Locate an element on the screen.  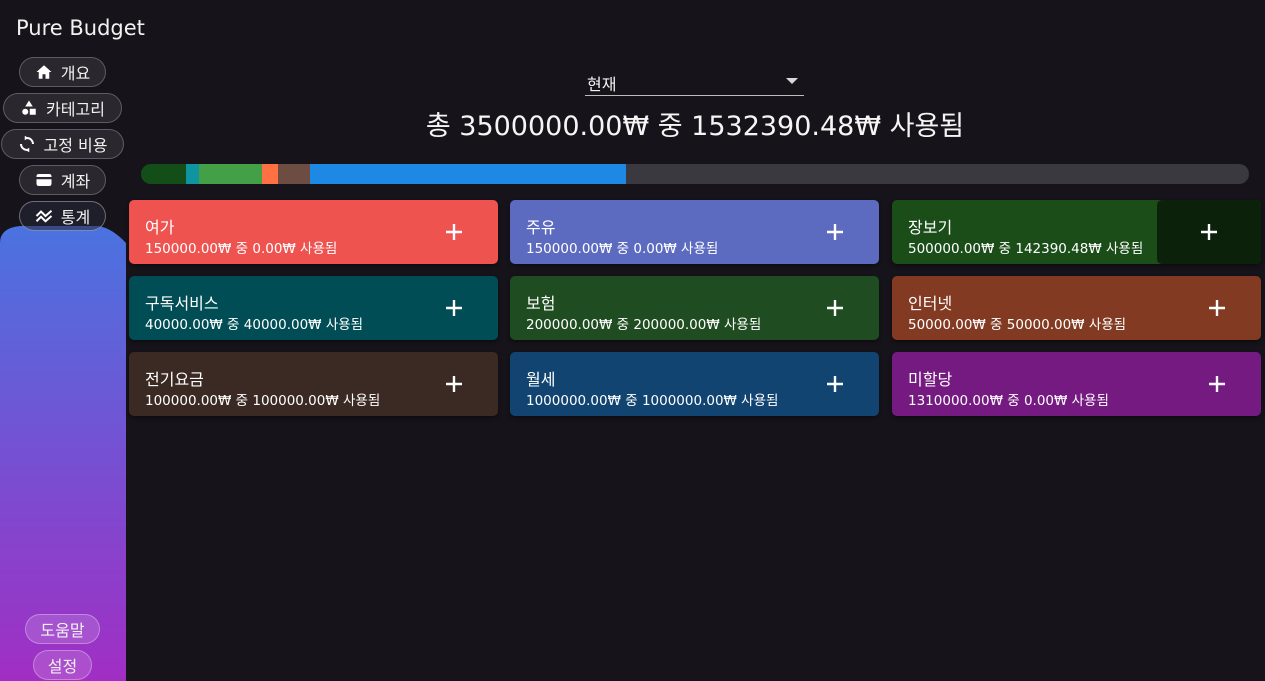
category-card: 보험 200000.00₩ 중 200000.00₩ 사용됨 is located at coordinates (694, 308).